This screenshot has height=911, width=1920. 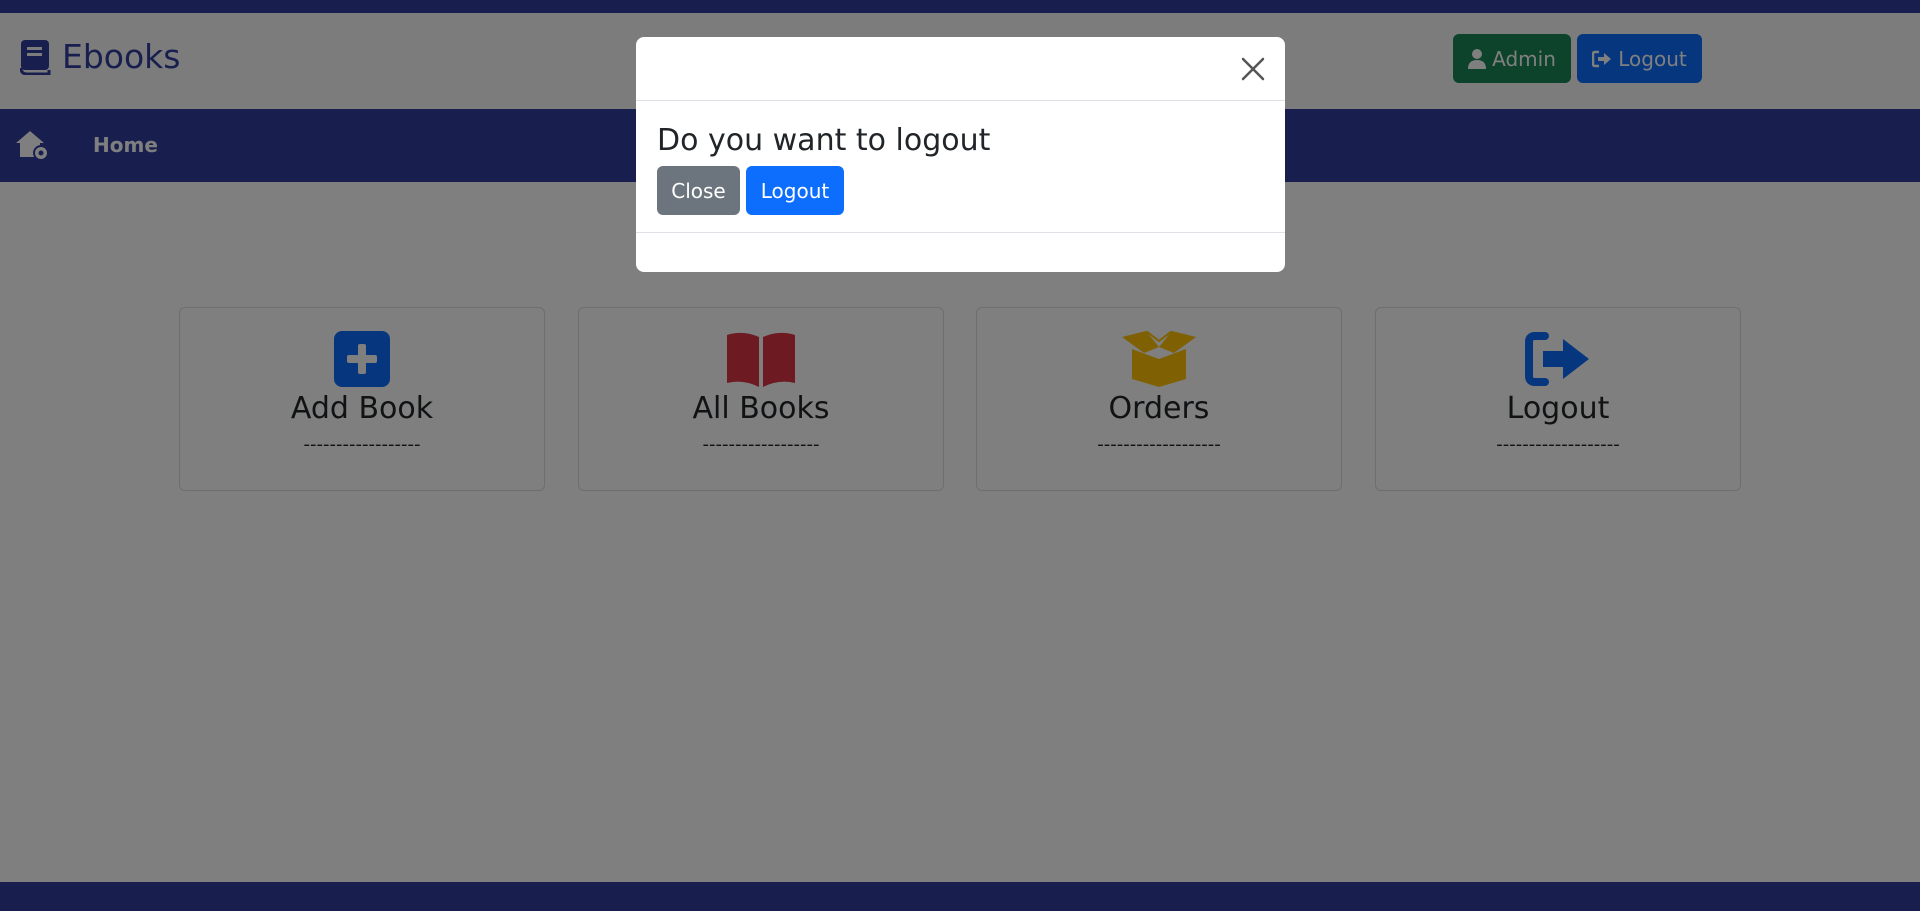 What do you see at coordinates (698, 190) in the screenshot?
I see `close-button: Close` at bounding box center [698, 190].